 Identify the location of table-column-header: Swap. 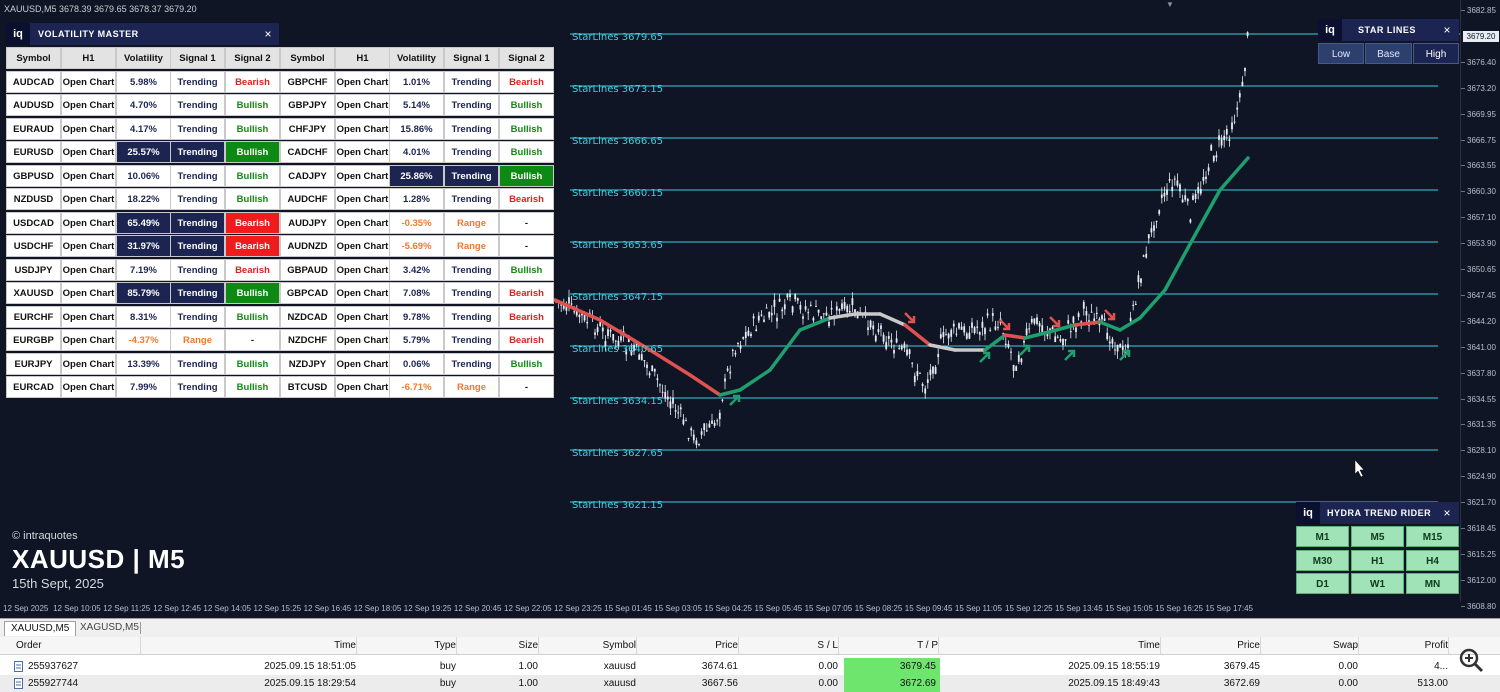
(1312, 645).